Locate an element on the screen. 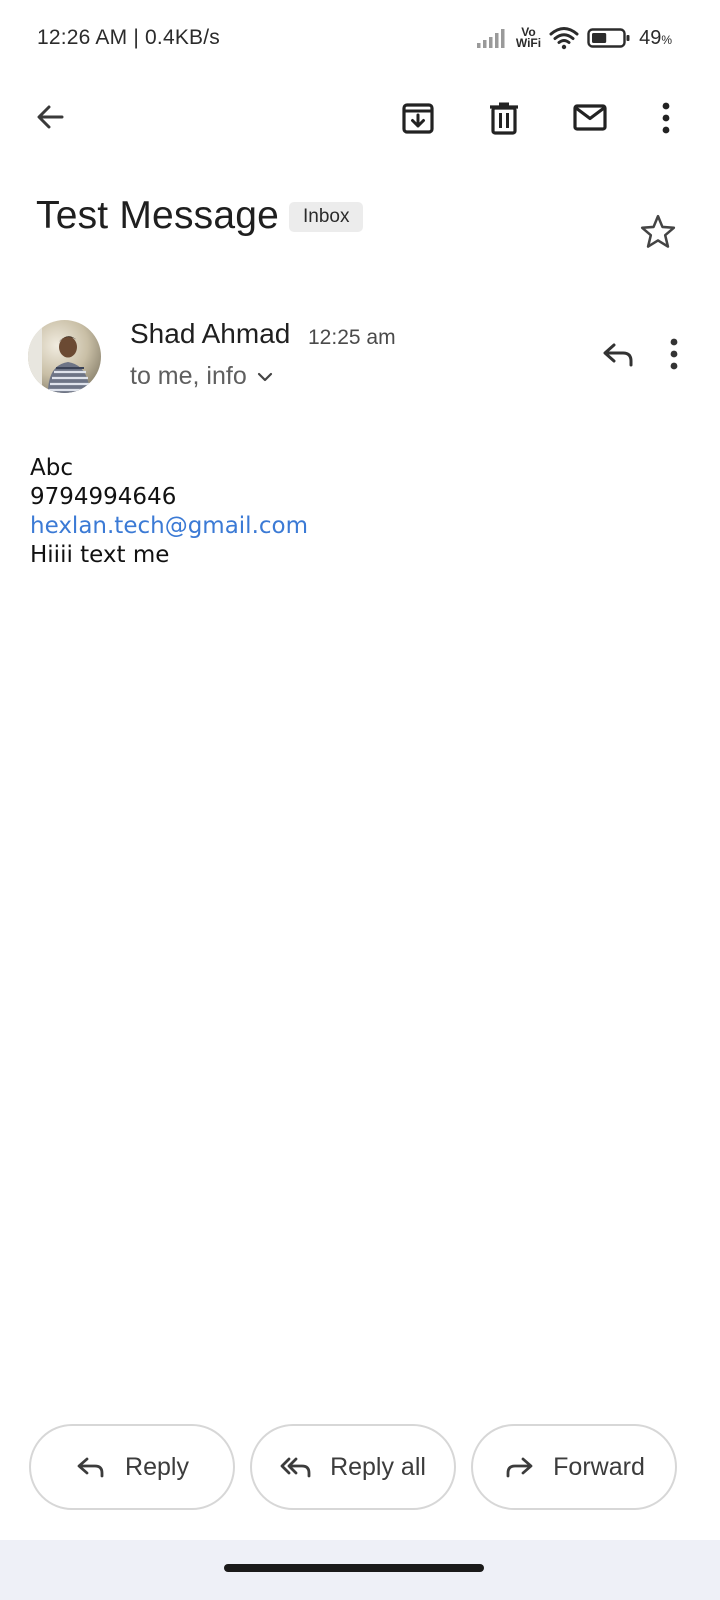 The width and height of the screenshot is (720, 1600). recipients-text: to me, info is located at coordinates (188, 376).